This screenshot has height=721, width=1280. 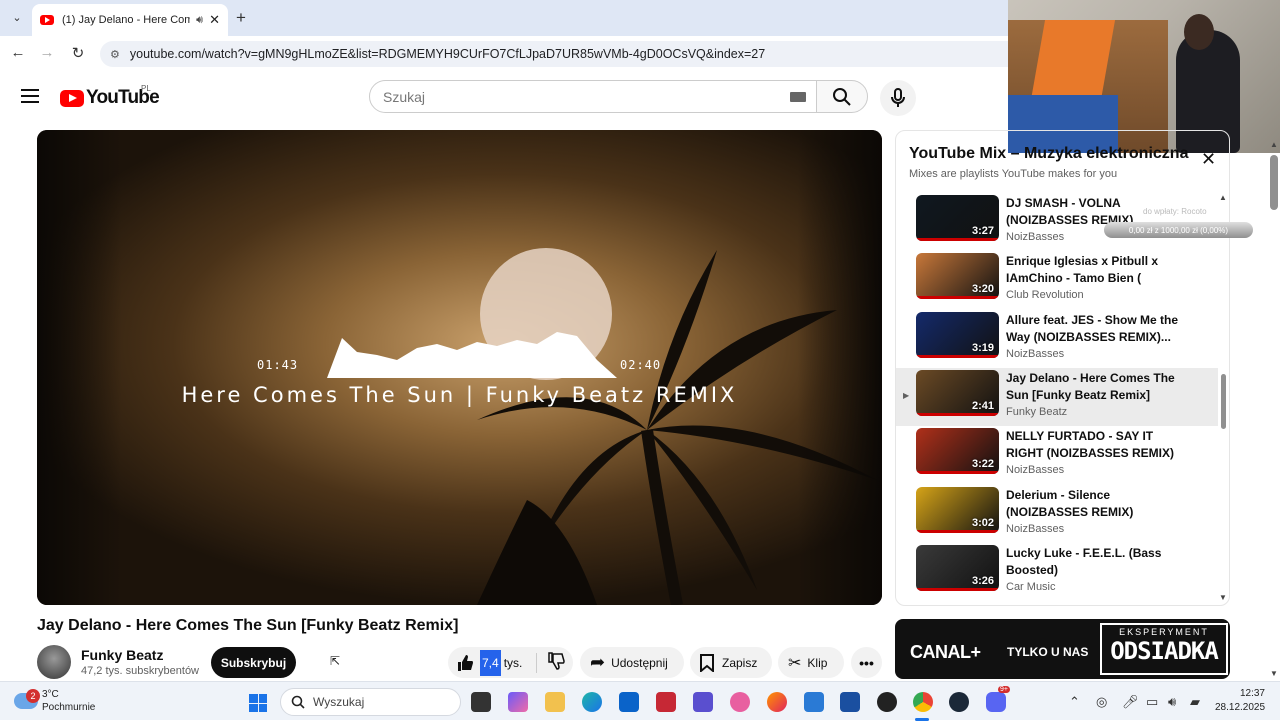 I want to click on search-button, so click(x=842, y=96).